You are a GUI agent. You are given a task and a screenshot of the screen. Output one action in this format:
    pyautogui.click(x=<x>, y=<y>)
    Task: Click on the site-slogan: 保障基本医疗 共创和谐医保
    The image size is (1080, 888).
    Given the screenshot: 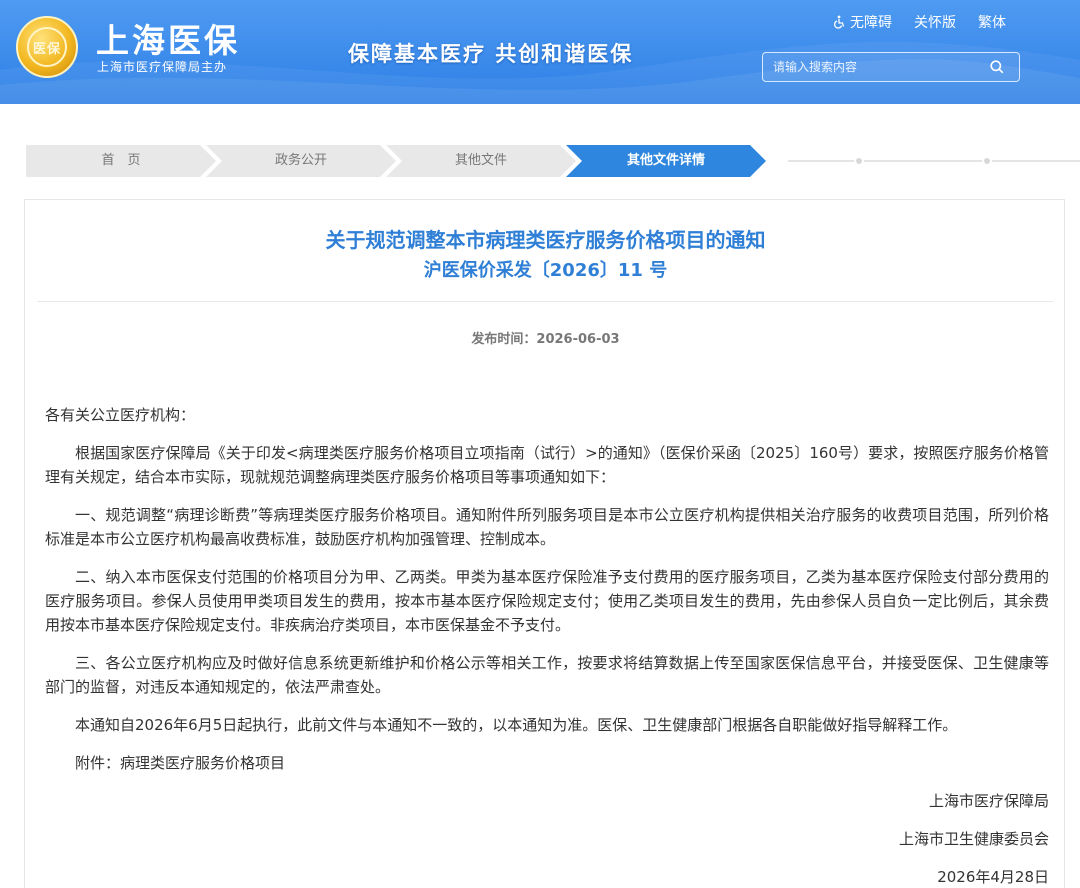 What is the action you would take?
    pyautogui.click(x=491, y=54)
    